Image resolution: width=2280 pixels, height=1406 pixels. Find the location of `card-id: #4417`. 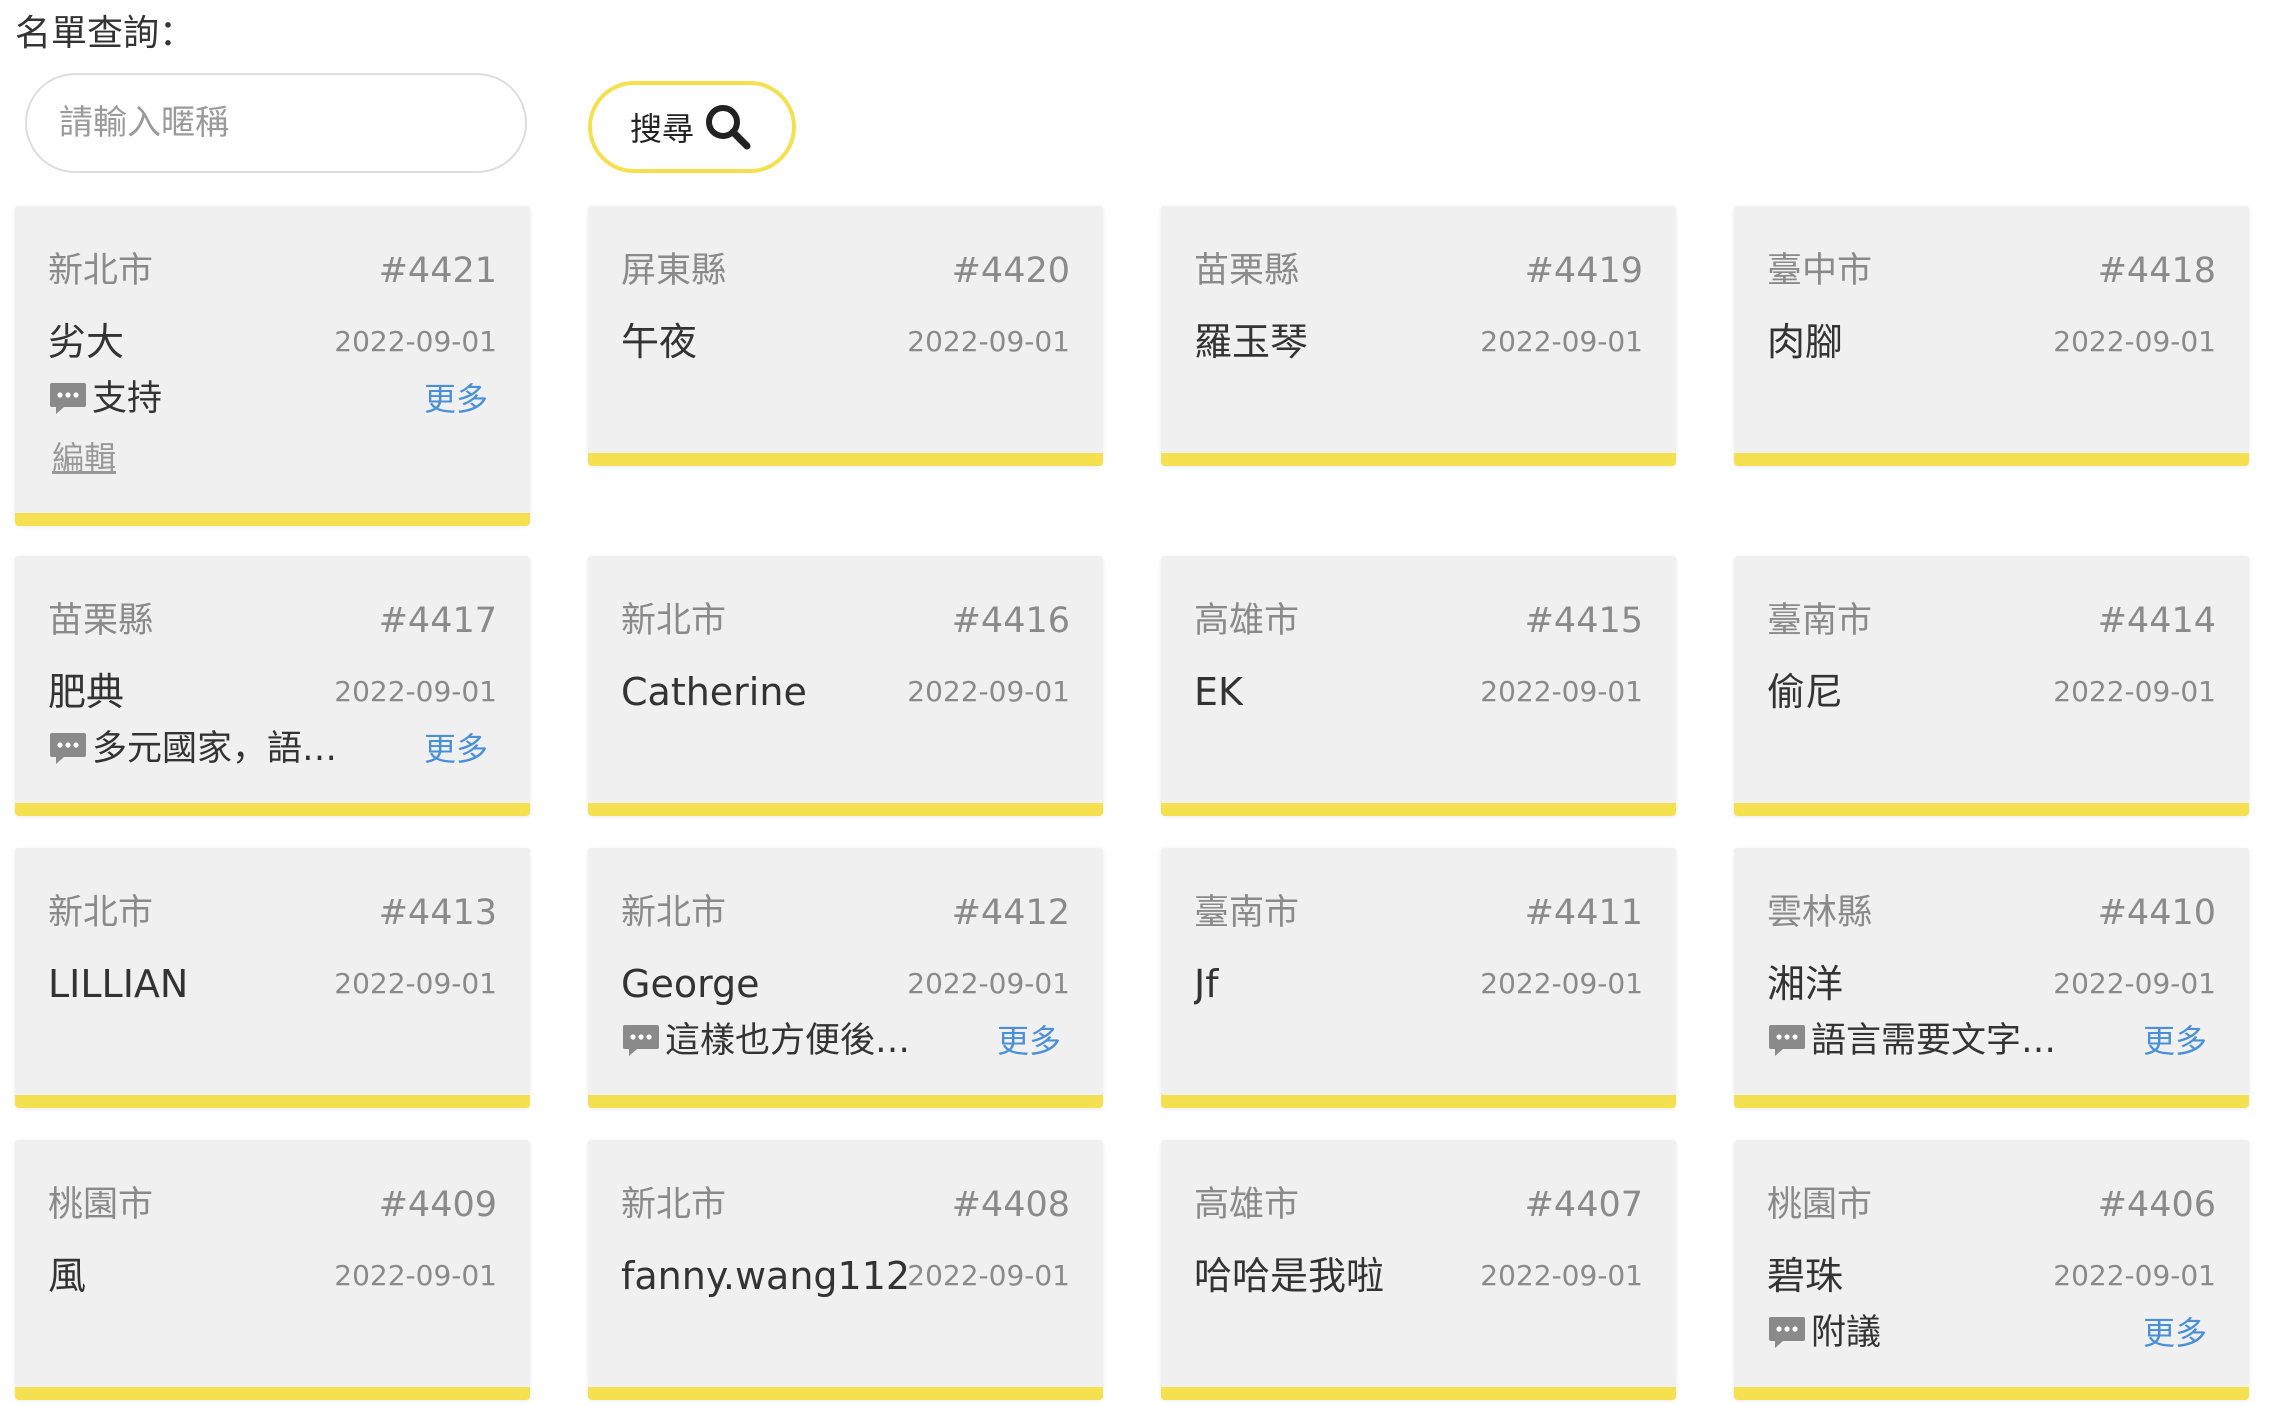

card-id: #4417 is located at coordinates (437, 621).